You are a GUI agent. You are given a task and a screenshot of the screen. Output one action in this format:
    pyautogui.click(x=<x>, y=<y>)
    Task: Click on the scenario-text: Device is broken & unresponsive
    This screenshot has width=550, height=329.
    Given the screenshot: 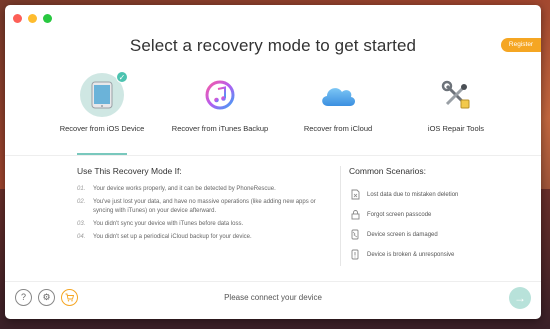 What is the action you would take?
    pyautogui.click(x=411, y=255)
    